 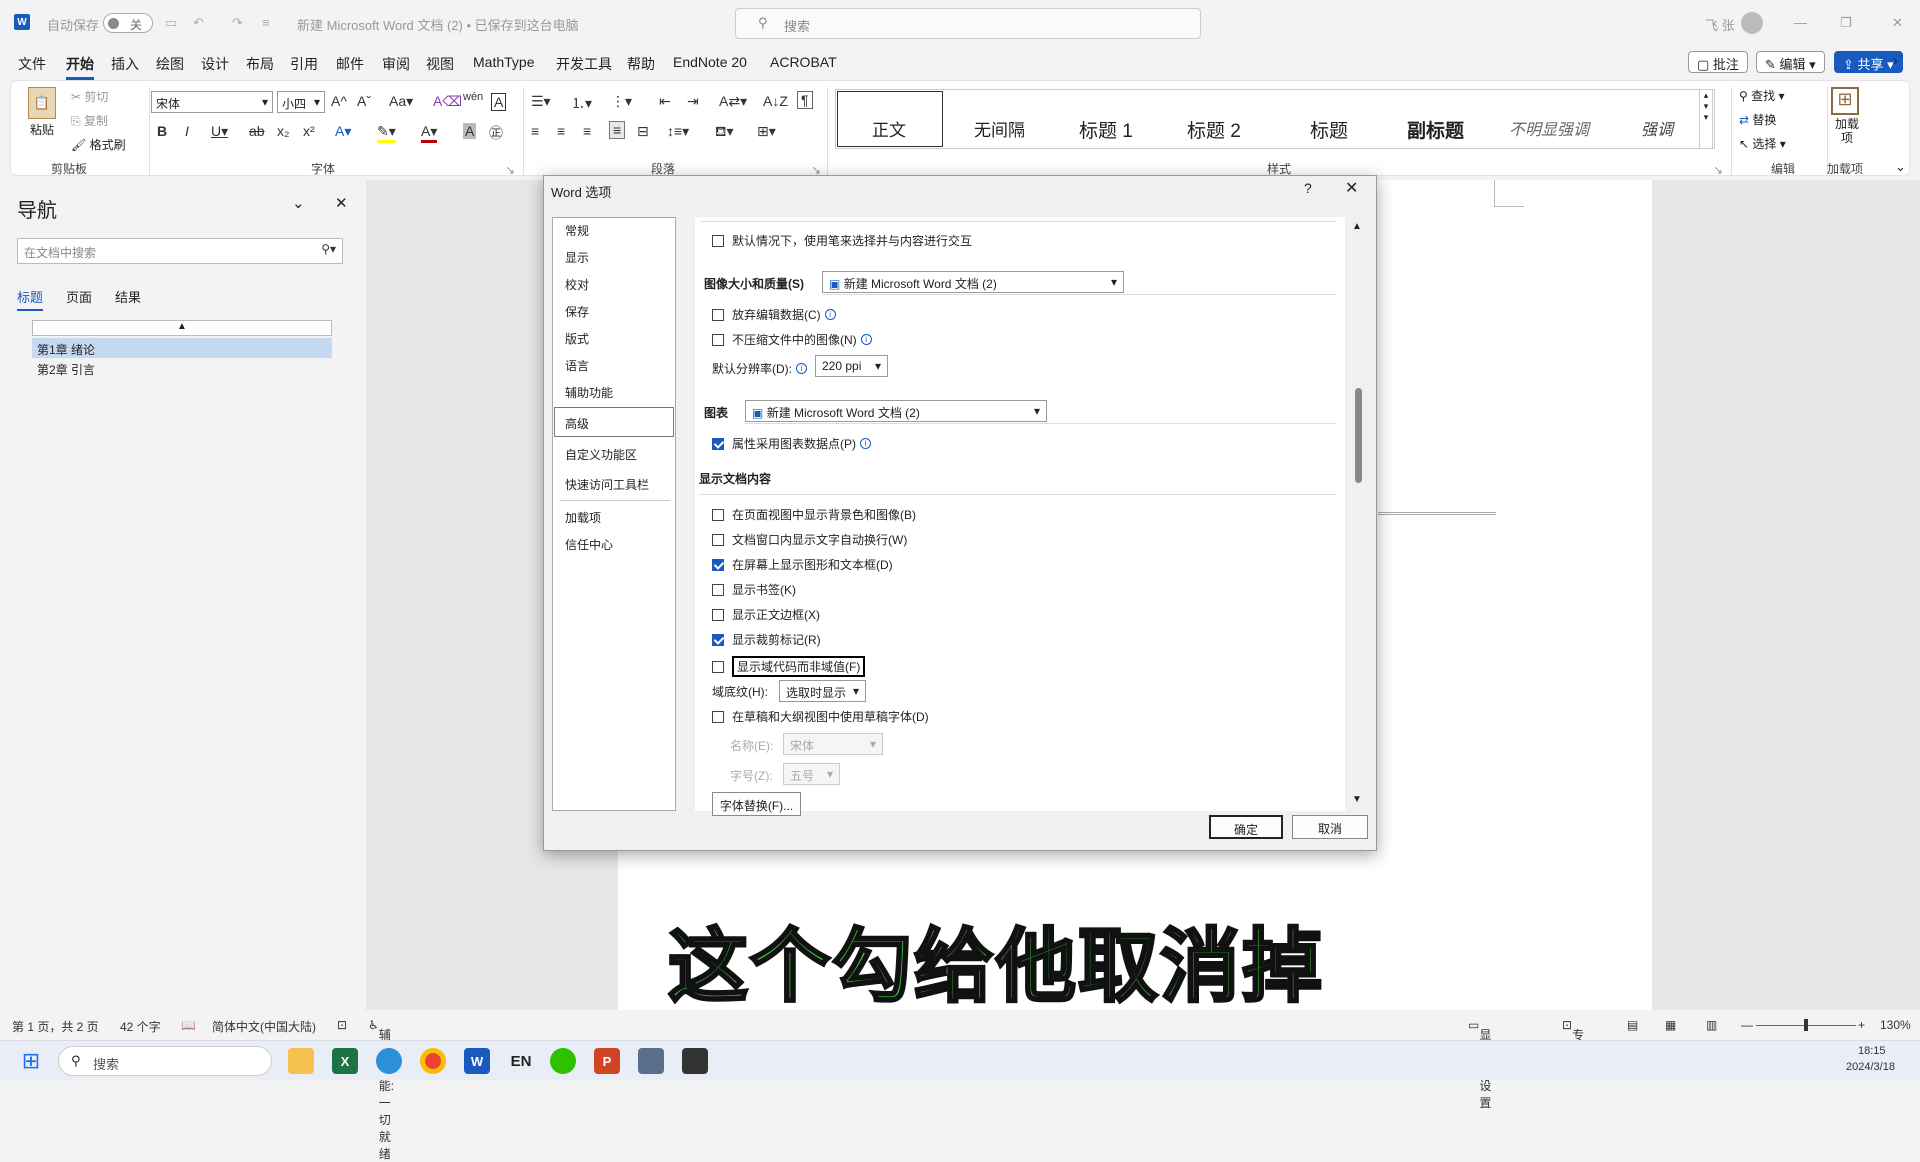 What do you see at coordinates (1762, 95) in the screenshot?
I see `find-button: ⚲ 查找 ▾` at bounding box center [1762, 95].